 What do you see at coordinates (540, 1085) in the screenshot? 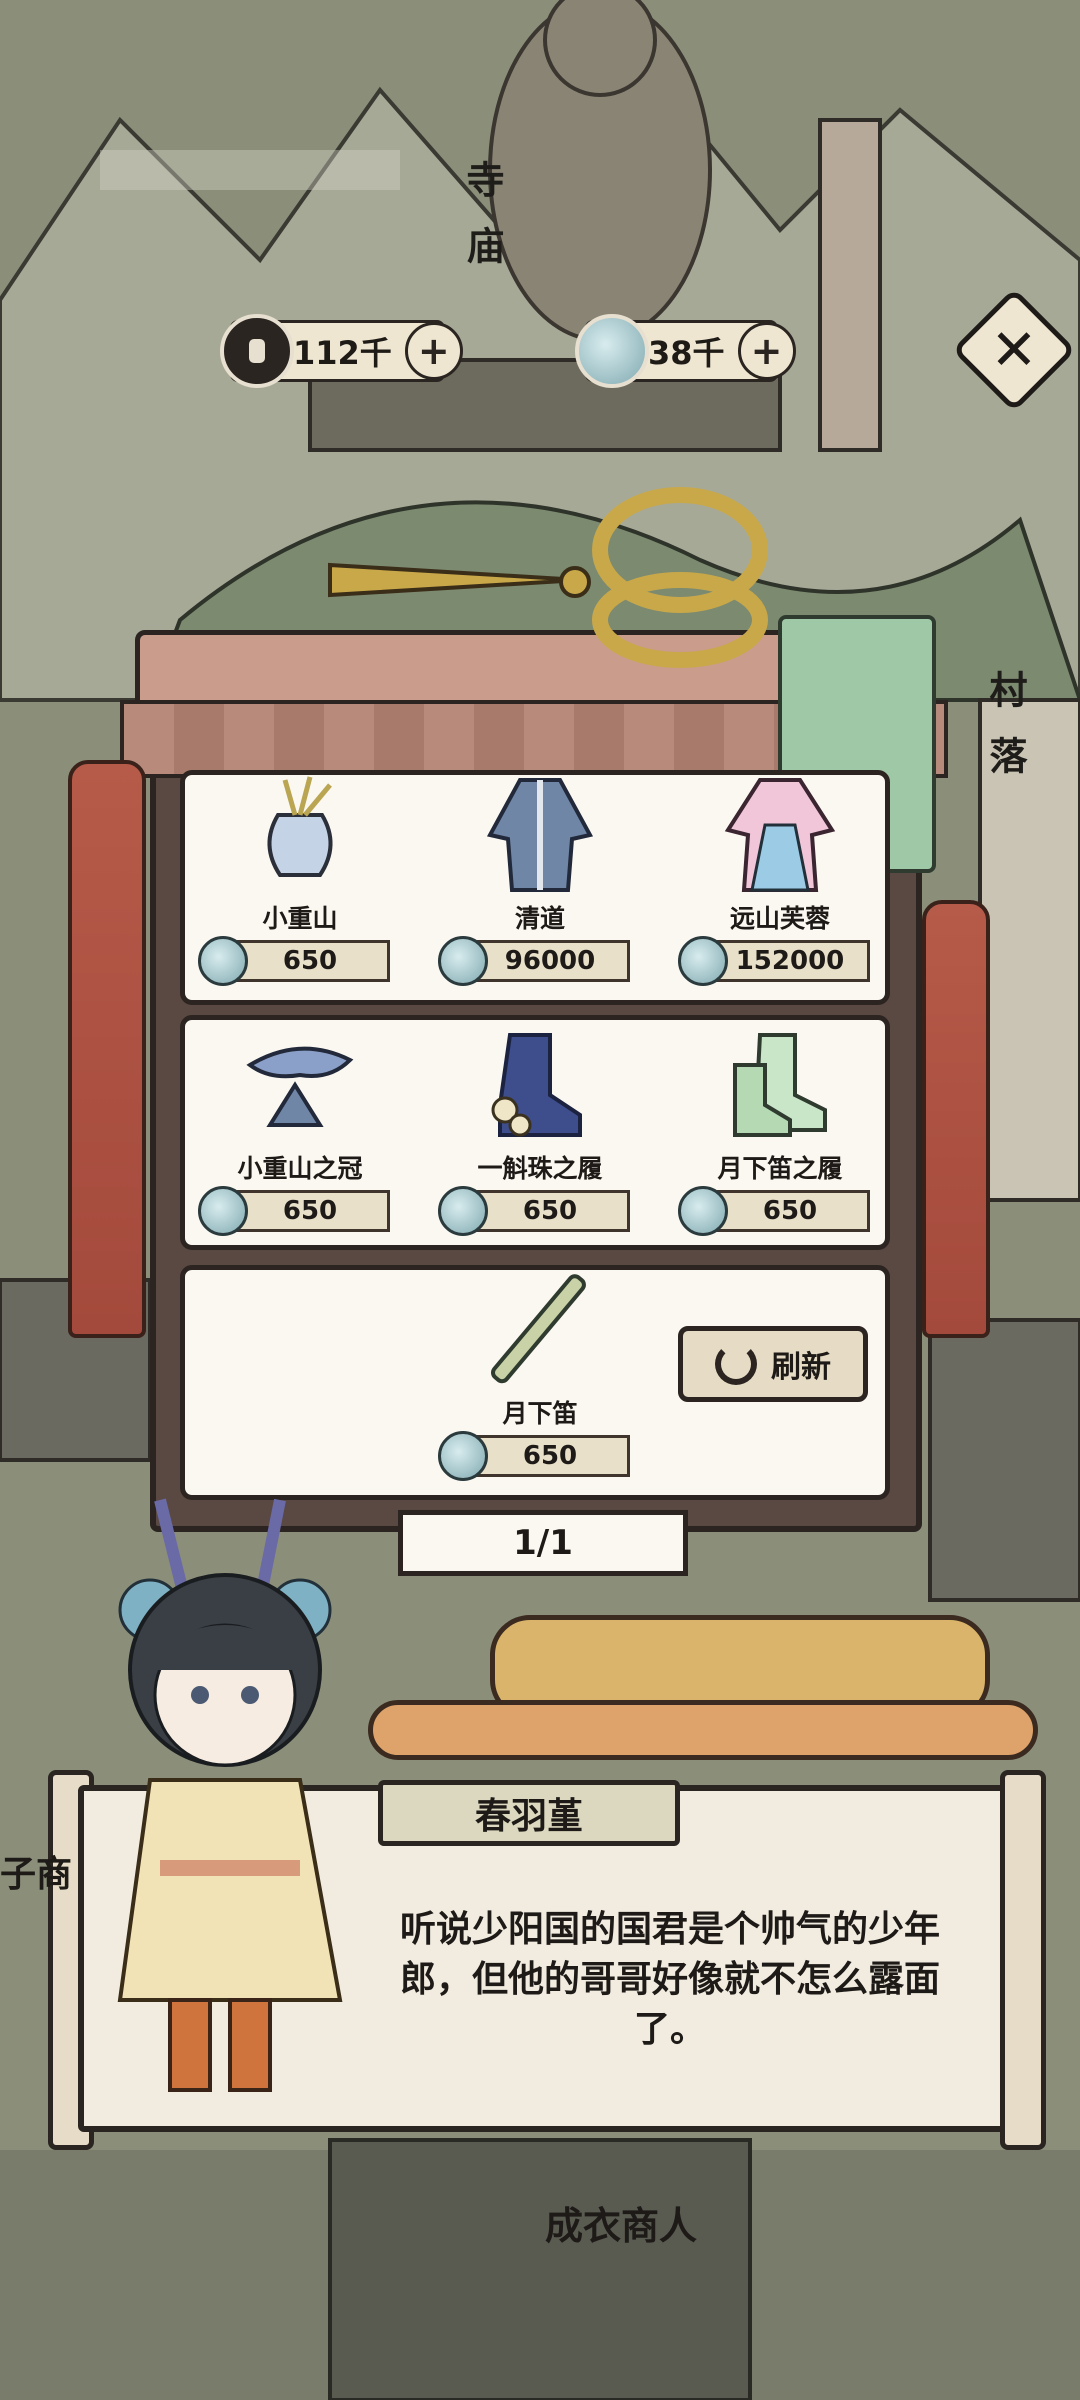
I see `boots-icon` at bounding box center [540, 1085].